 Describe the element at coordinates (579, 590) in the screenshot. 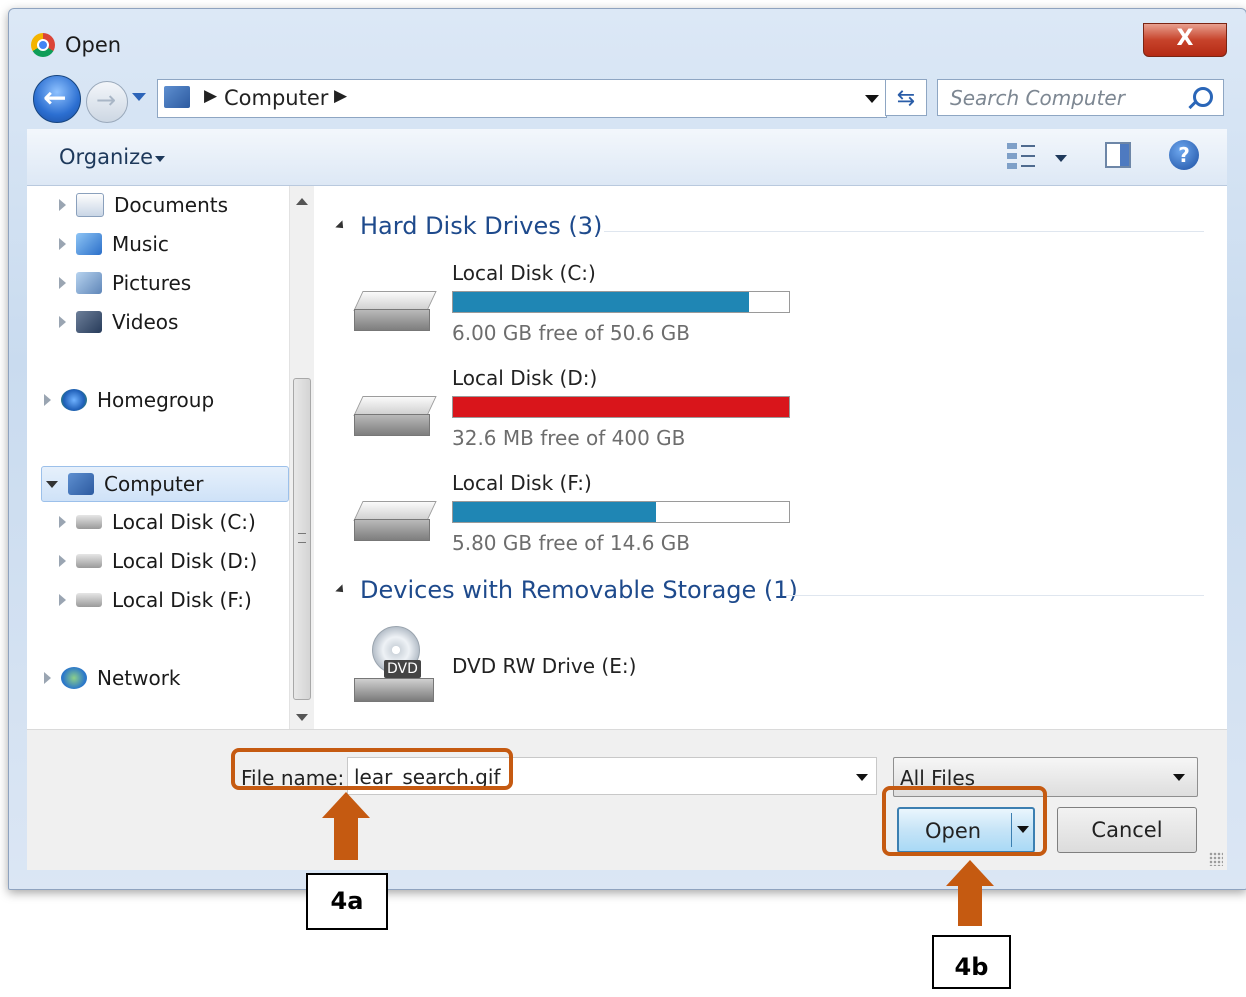

I see `group-title: Devices with Removable Storage (1)` at that location.